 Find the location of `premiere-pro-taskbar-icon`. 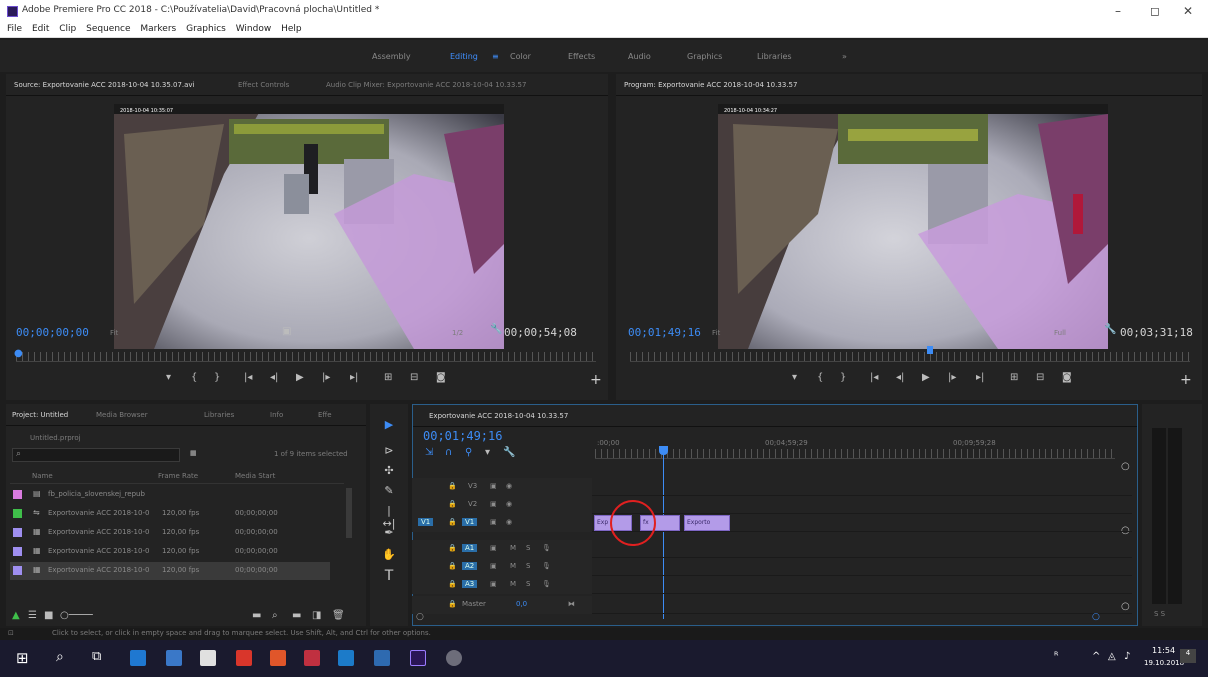

premiere-pro-taskbar-icon is located at coordinates (418, 658).